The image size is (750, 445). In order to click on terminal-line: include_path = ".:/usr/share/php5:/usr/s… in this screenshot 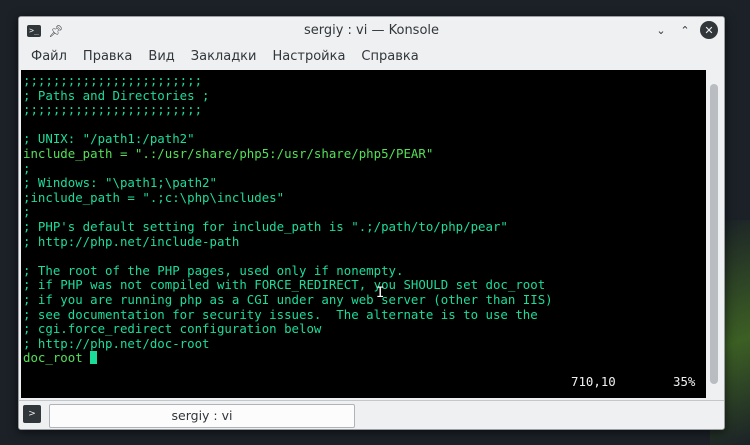, I will do `click(363, 153)`.